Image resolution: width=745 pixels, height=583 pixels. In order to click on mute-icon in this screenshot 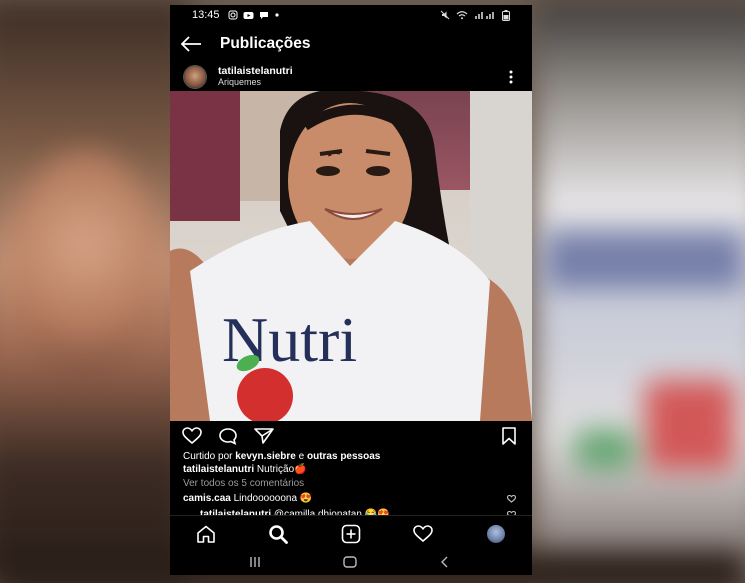, I will do `click(445, 15)`.